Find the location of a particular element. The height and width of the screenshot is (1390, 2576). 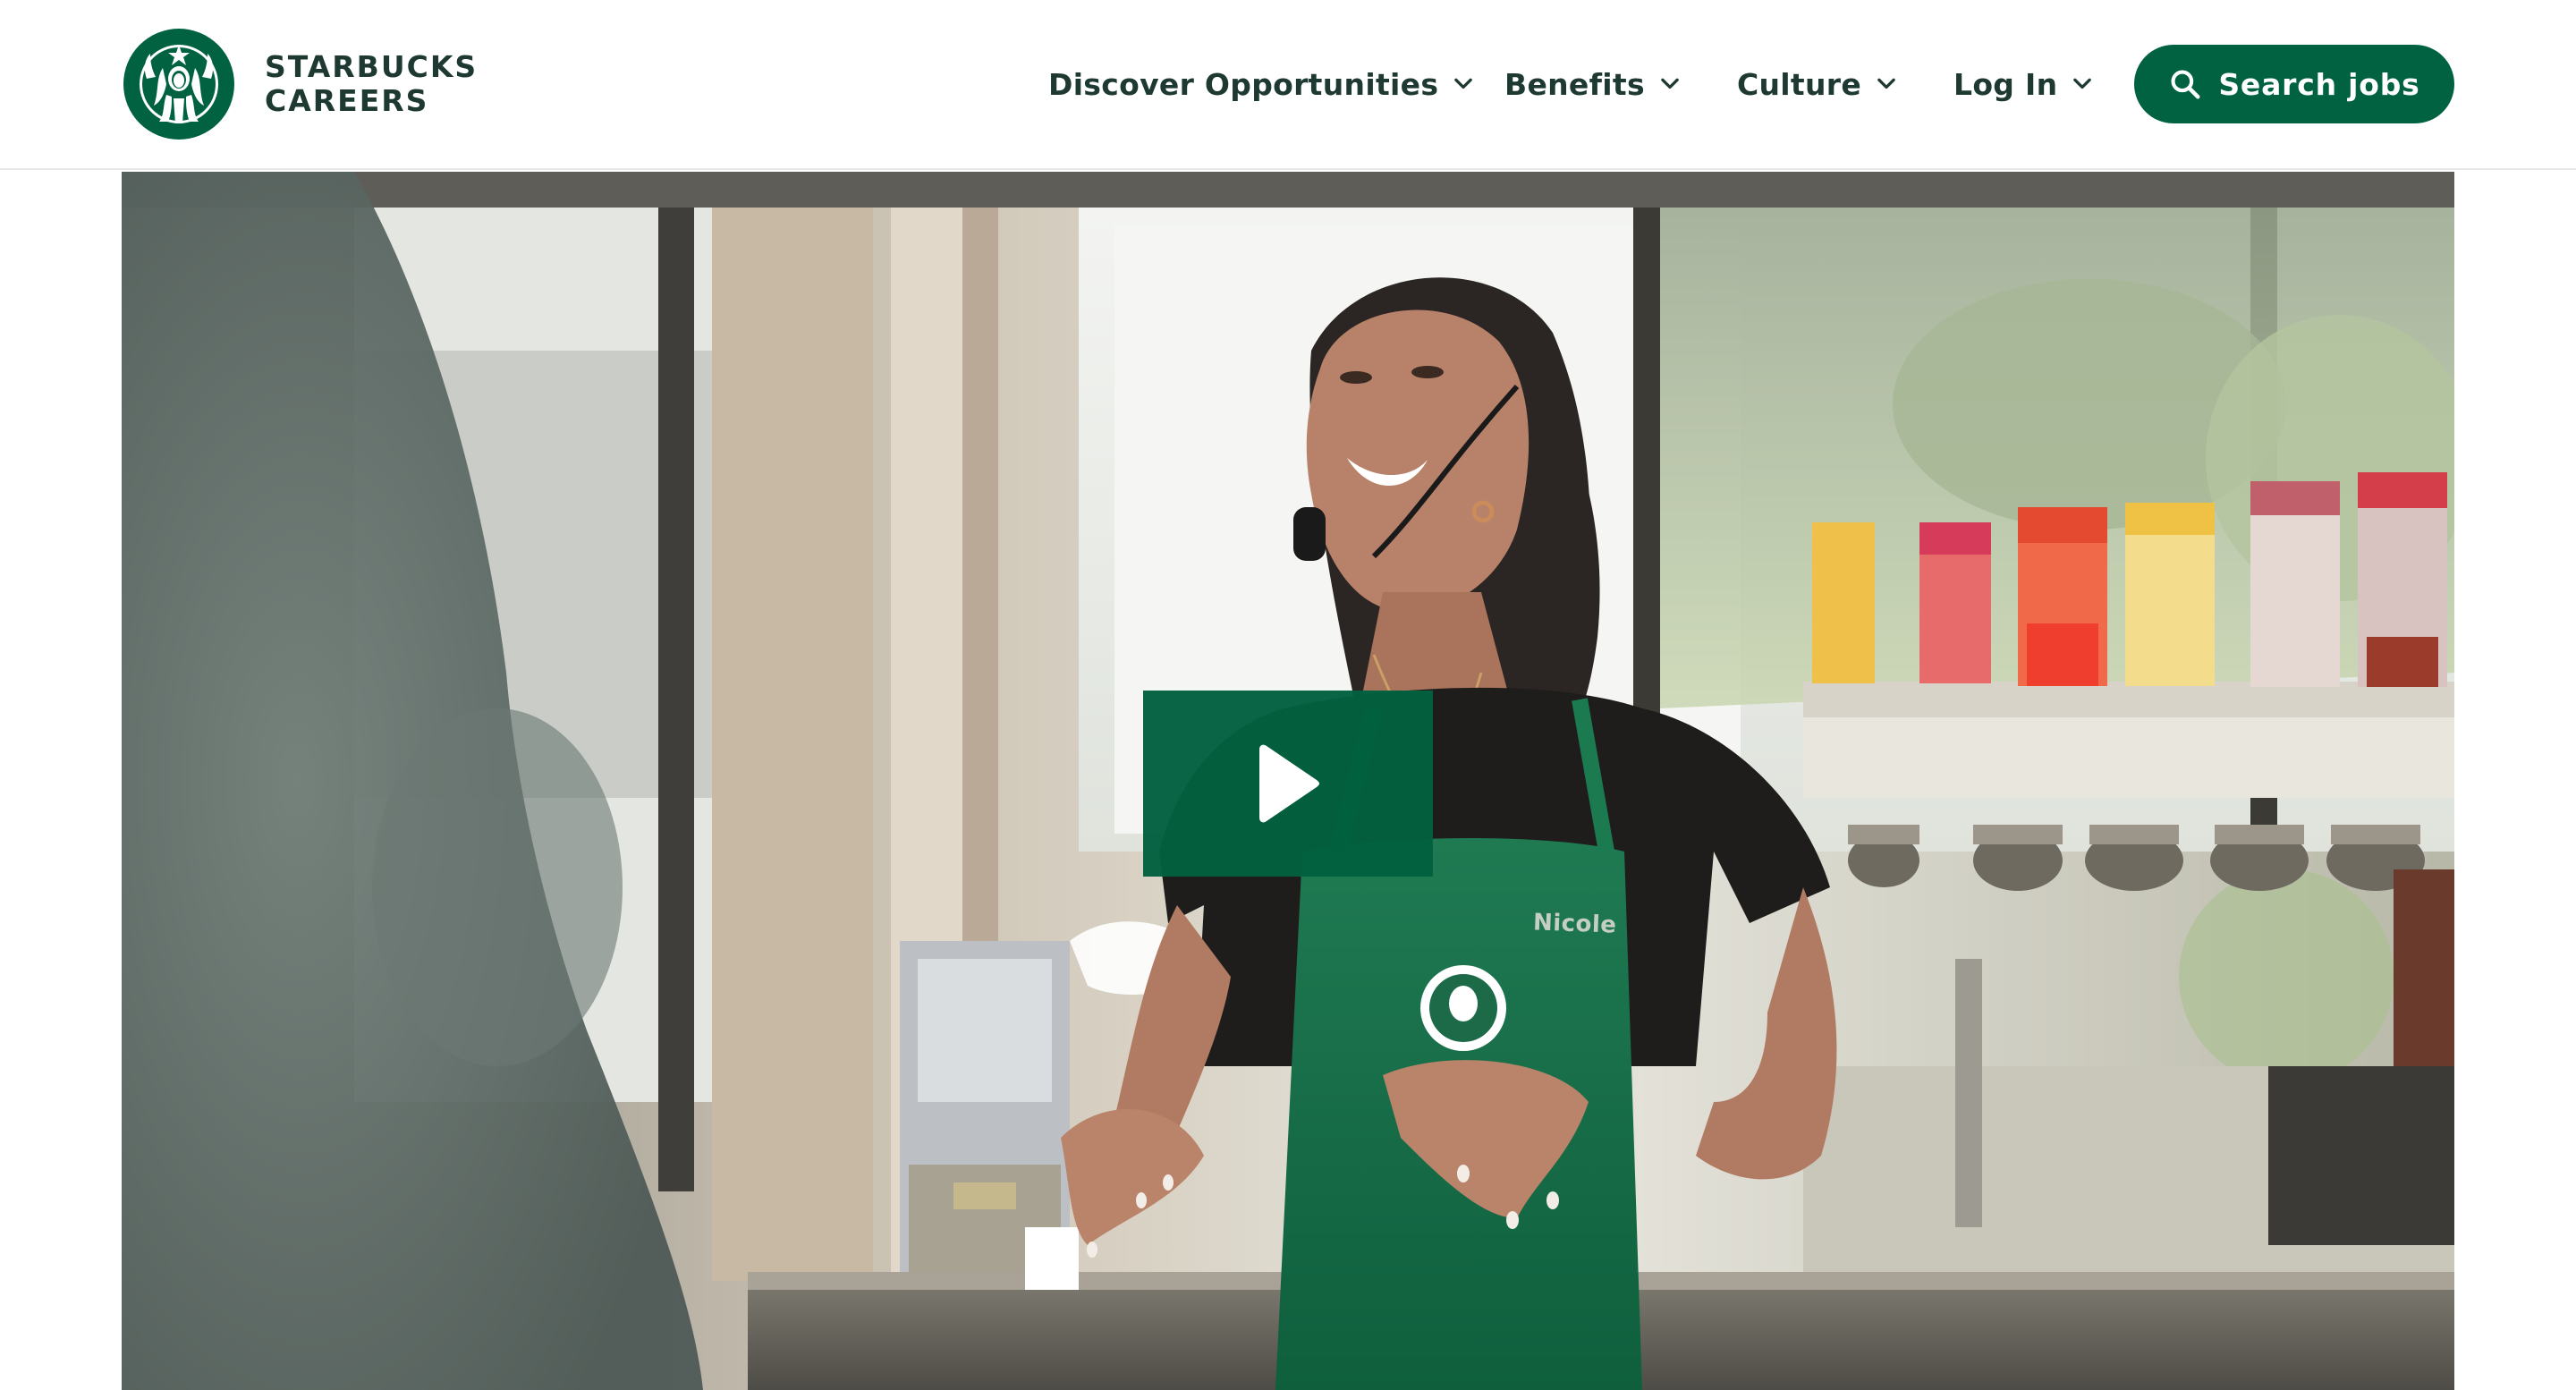

starbucks-siren-icon is located at coordinates (178, 84).